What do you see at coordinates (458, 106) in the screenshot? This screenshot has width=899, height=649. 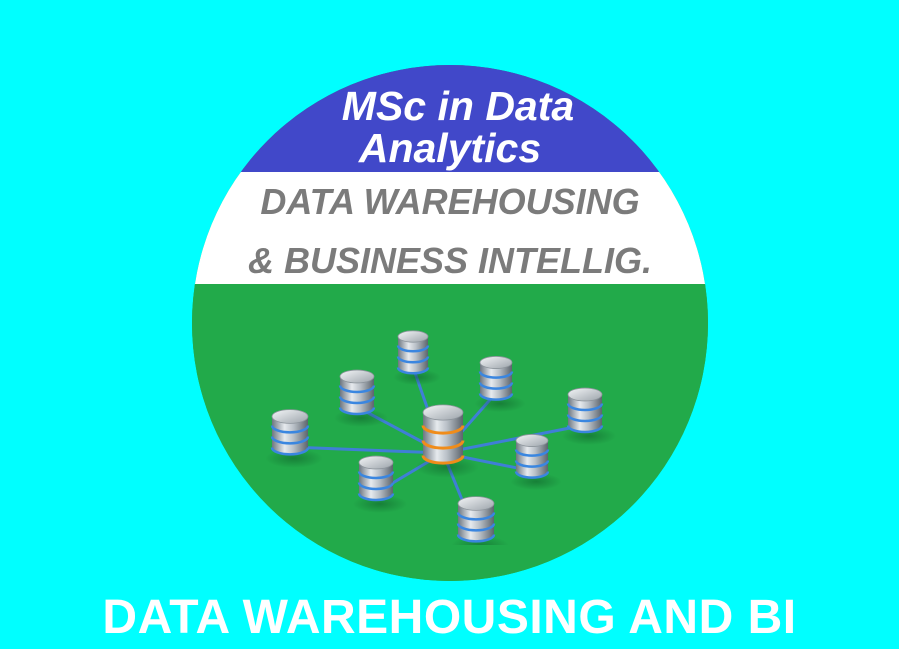 I see `program-title-line-1: MSc in Data` at bounding box center [458, 106].